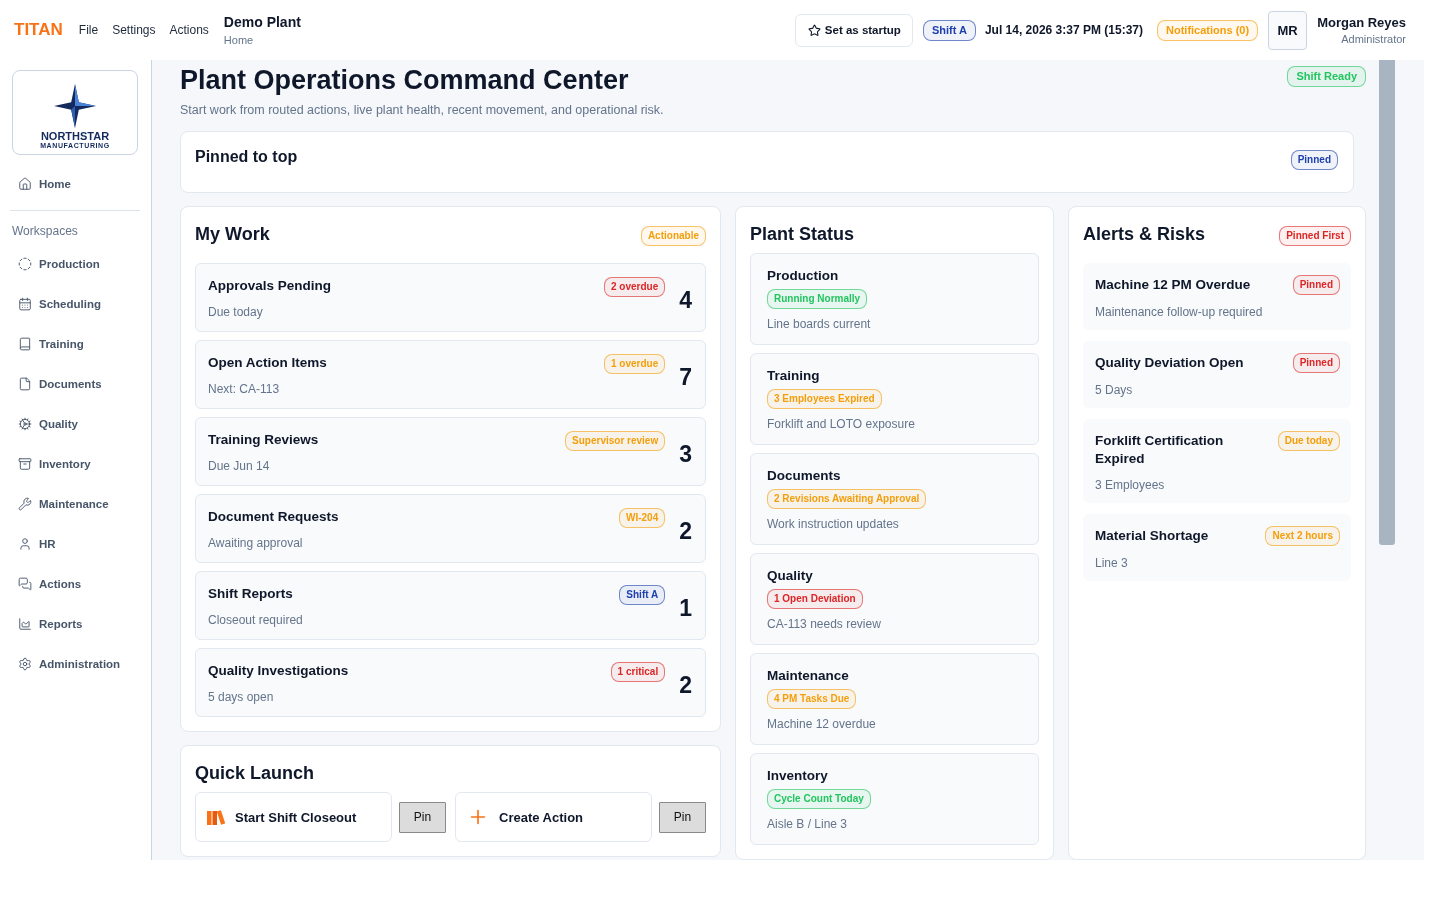  What do you see at coordinates (75, 544) in the screenshot?
I see `sidebar-item: HR` at bounding box center [75, 544].